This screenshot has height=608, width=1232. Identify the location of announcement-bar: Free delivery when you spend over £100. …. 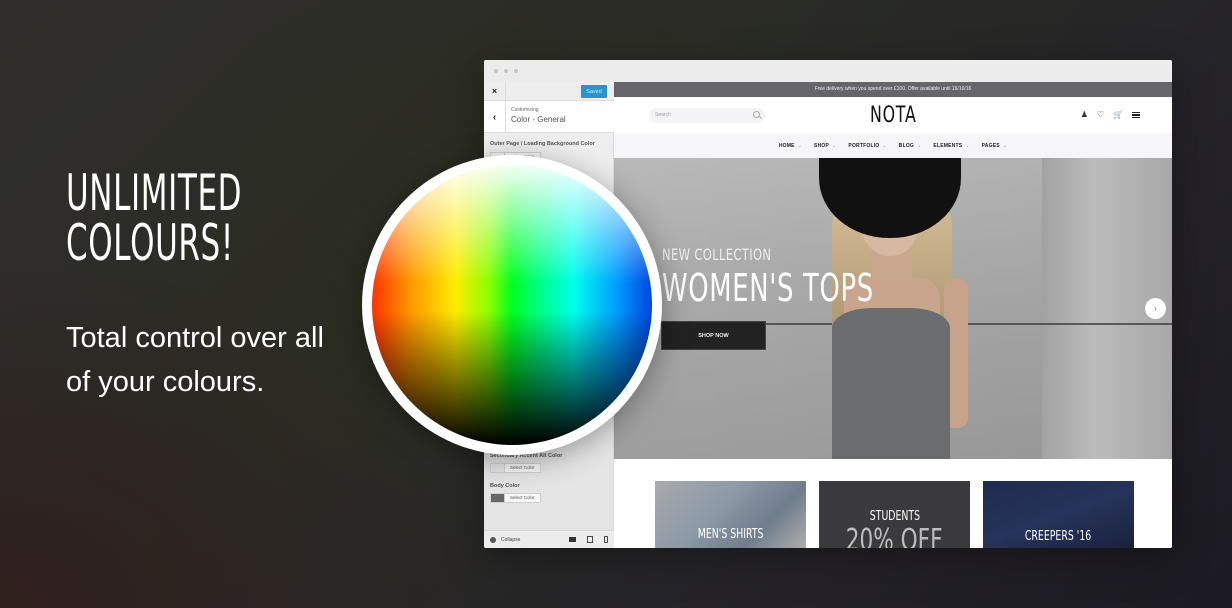
(893, 89).